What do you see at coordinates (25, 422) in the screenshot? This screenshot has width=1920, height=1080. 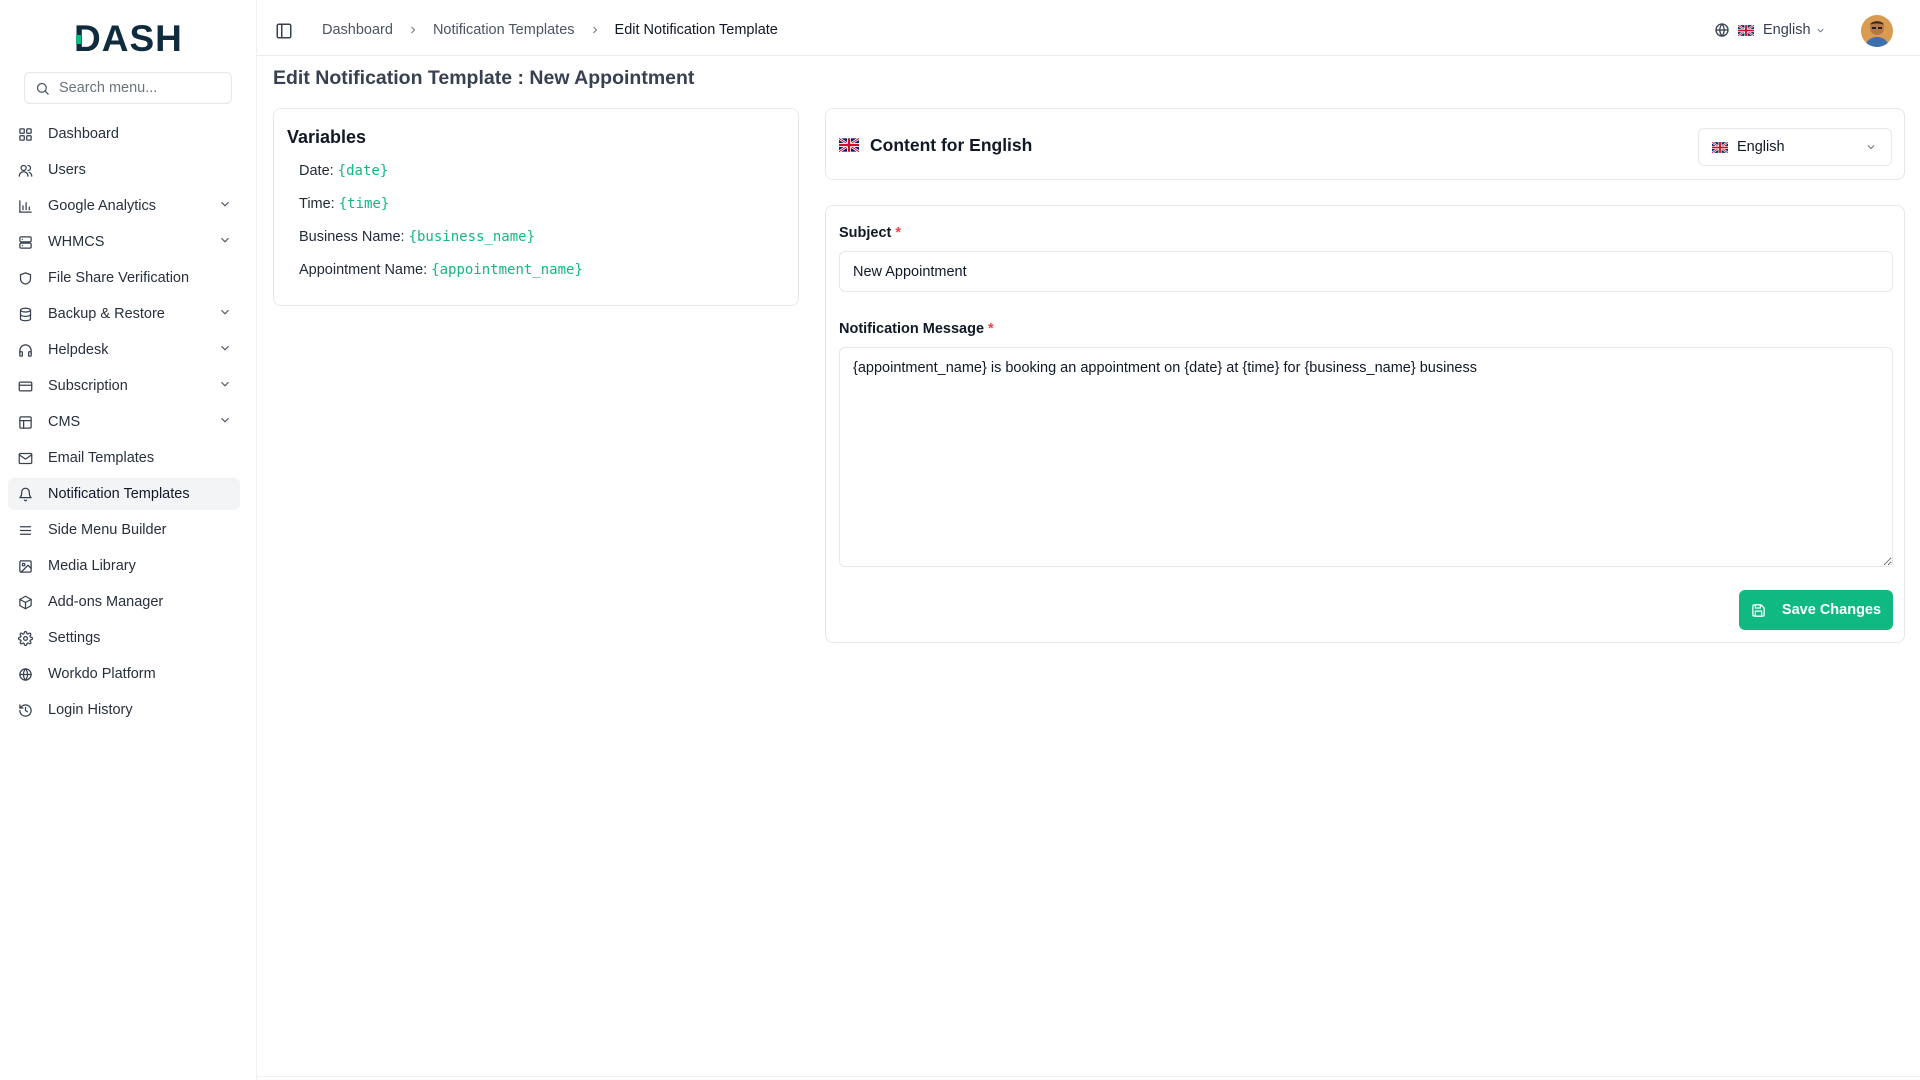 I see `layout-icon` at bounding box center [25, 422].